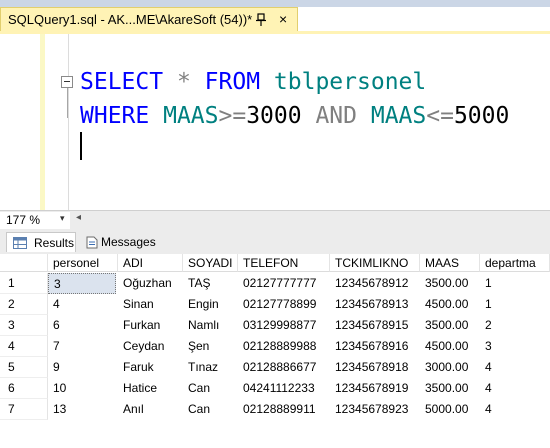 The height and width of the screenshot is (448, 550). I want to click on table-cell: TAŞ, so click(210, 283).